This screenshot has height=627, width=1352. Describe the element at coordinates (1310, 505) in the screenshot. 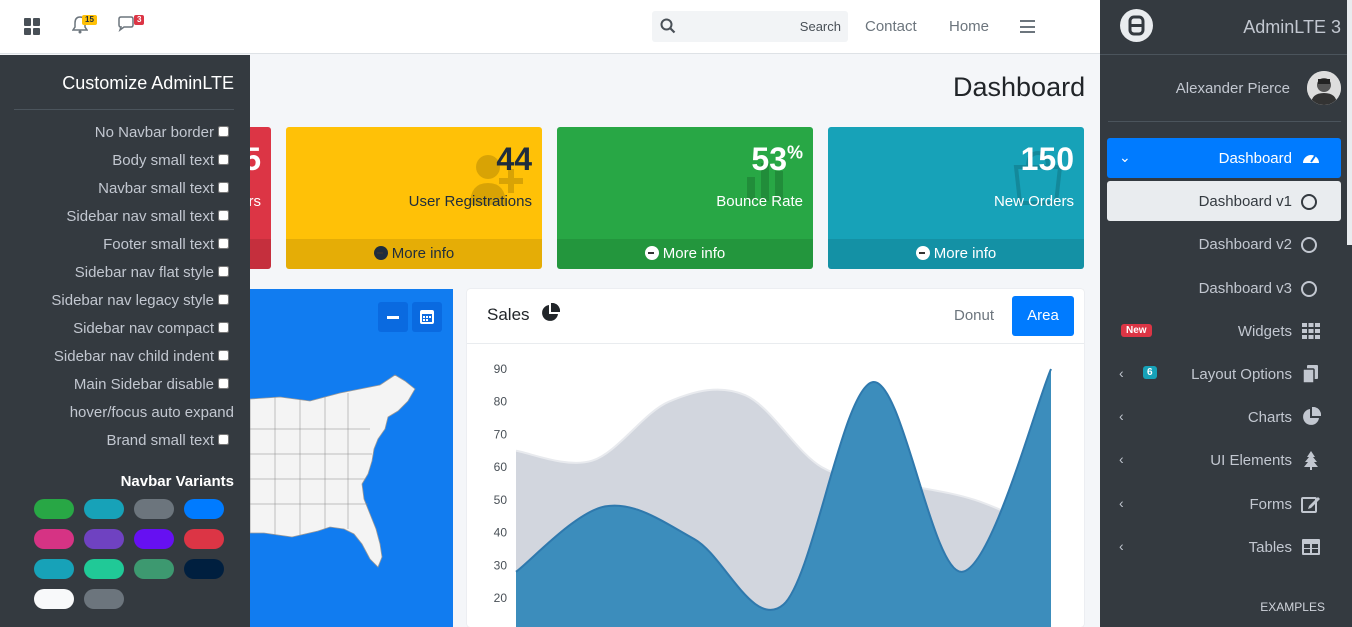

I see `edit-icon` at that location.